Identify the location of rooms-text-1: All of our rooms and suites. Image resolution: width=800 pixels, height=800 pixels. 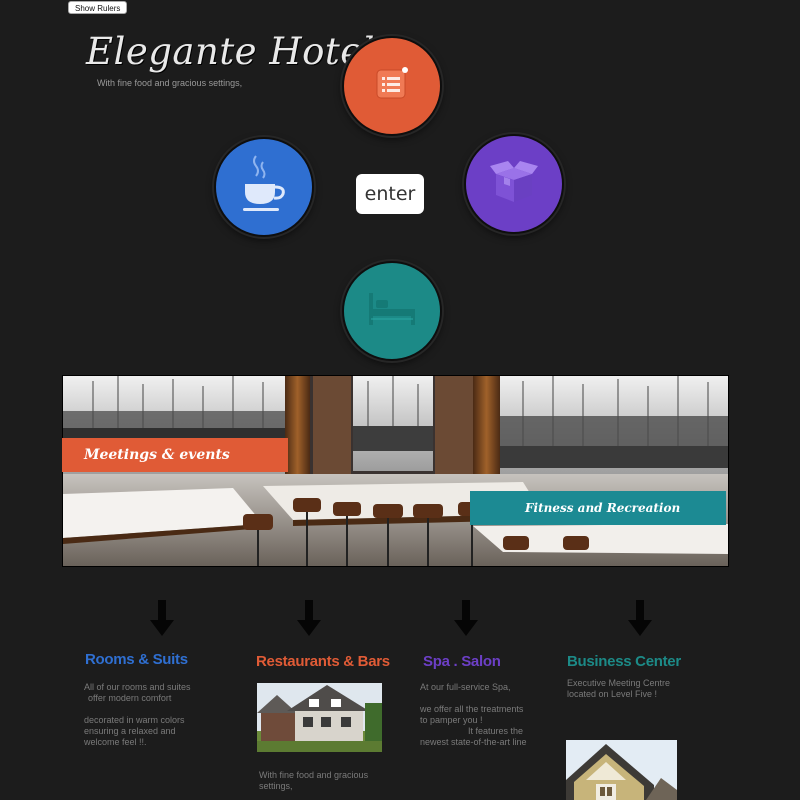
(137, 687).